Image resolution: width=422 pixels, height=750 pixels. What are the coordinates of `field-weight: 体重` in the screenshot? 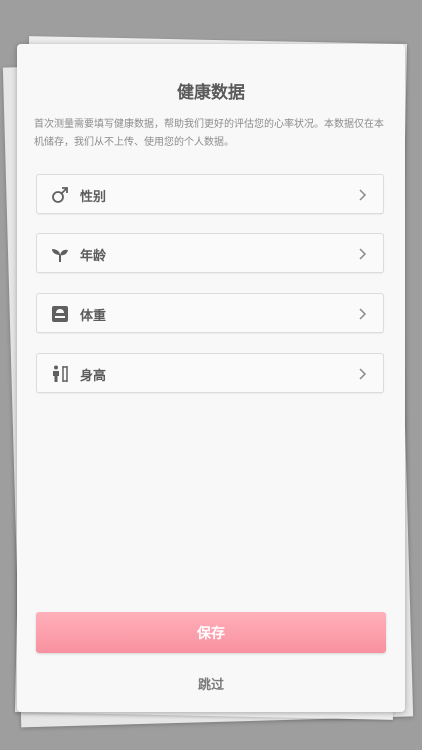 It's located at (210, 313).